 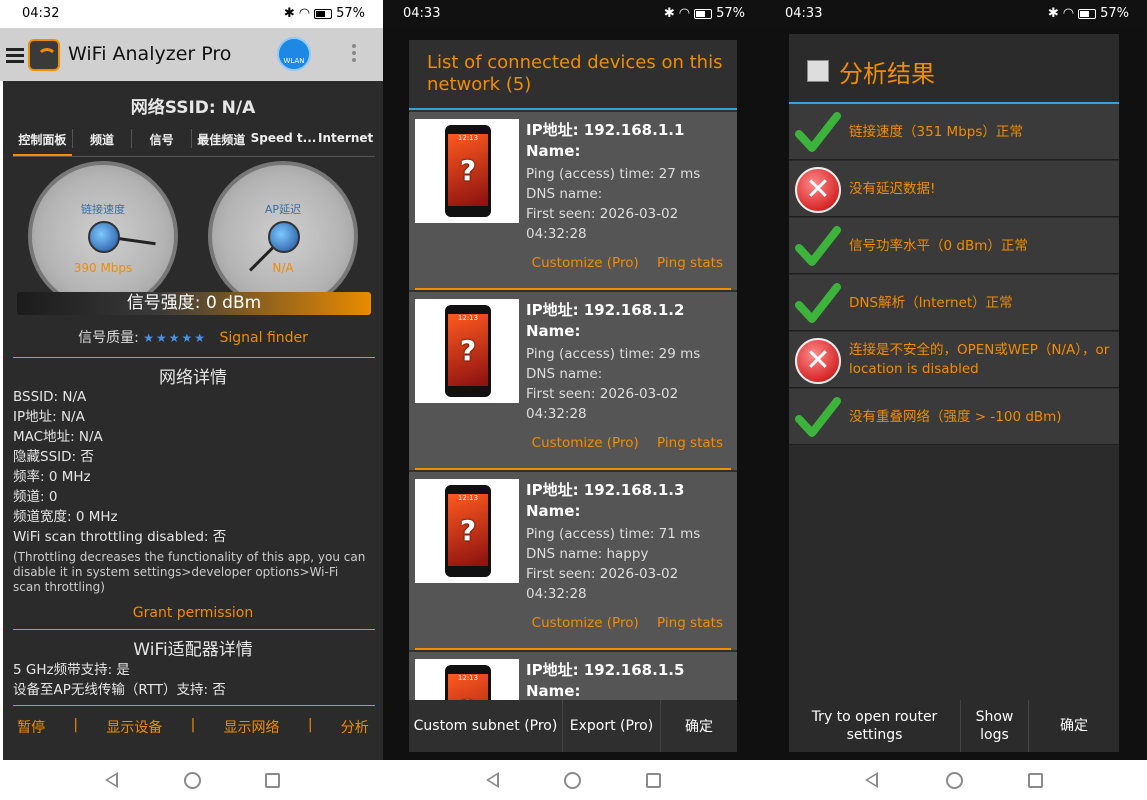 I want to click on link-speed-label: 链接速度, so click(x=103, y=209).